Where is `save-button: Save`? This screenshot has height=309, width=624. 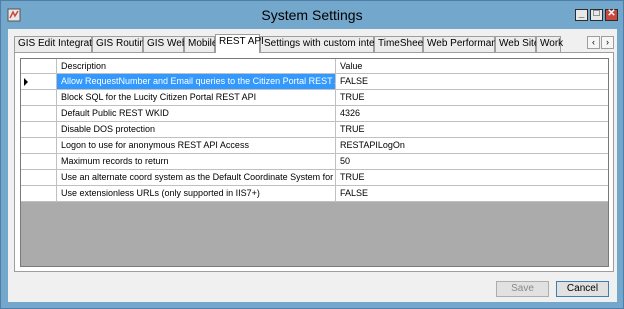 save-button: Save is located at coordinates (522, 289).